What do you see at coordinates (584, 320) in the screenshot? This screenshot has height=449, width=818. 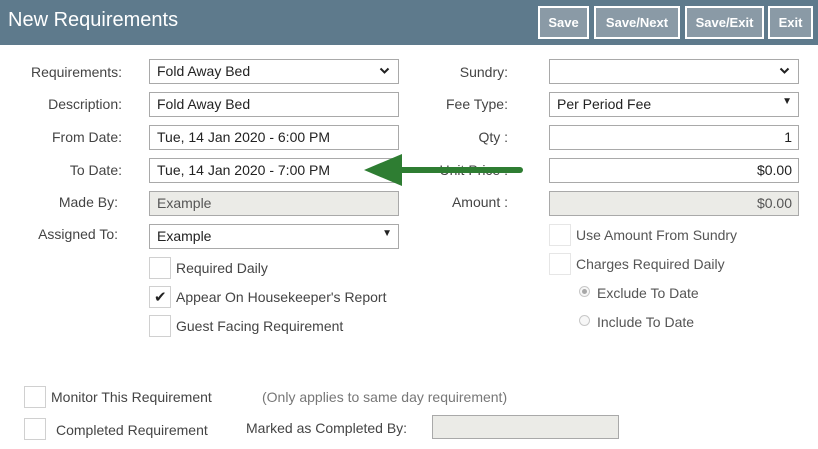 I see `include-to-date-radio` at bounding box center [584, 320].